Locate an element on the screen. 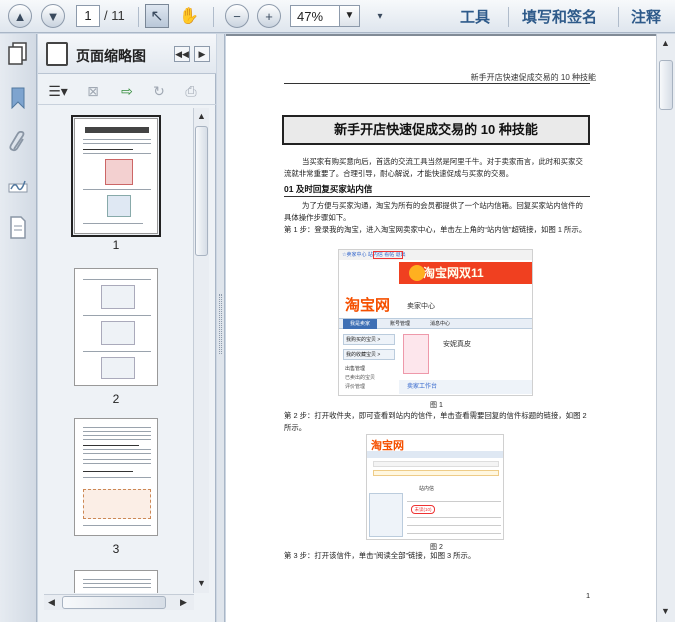 This screenshot has width=675, height=622. page-copy-icon is located at coordinates (17, 53).